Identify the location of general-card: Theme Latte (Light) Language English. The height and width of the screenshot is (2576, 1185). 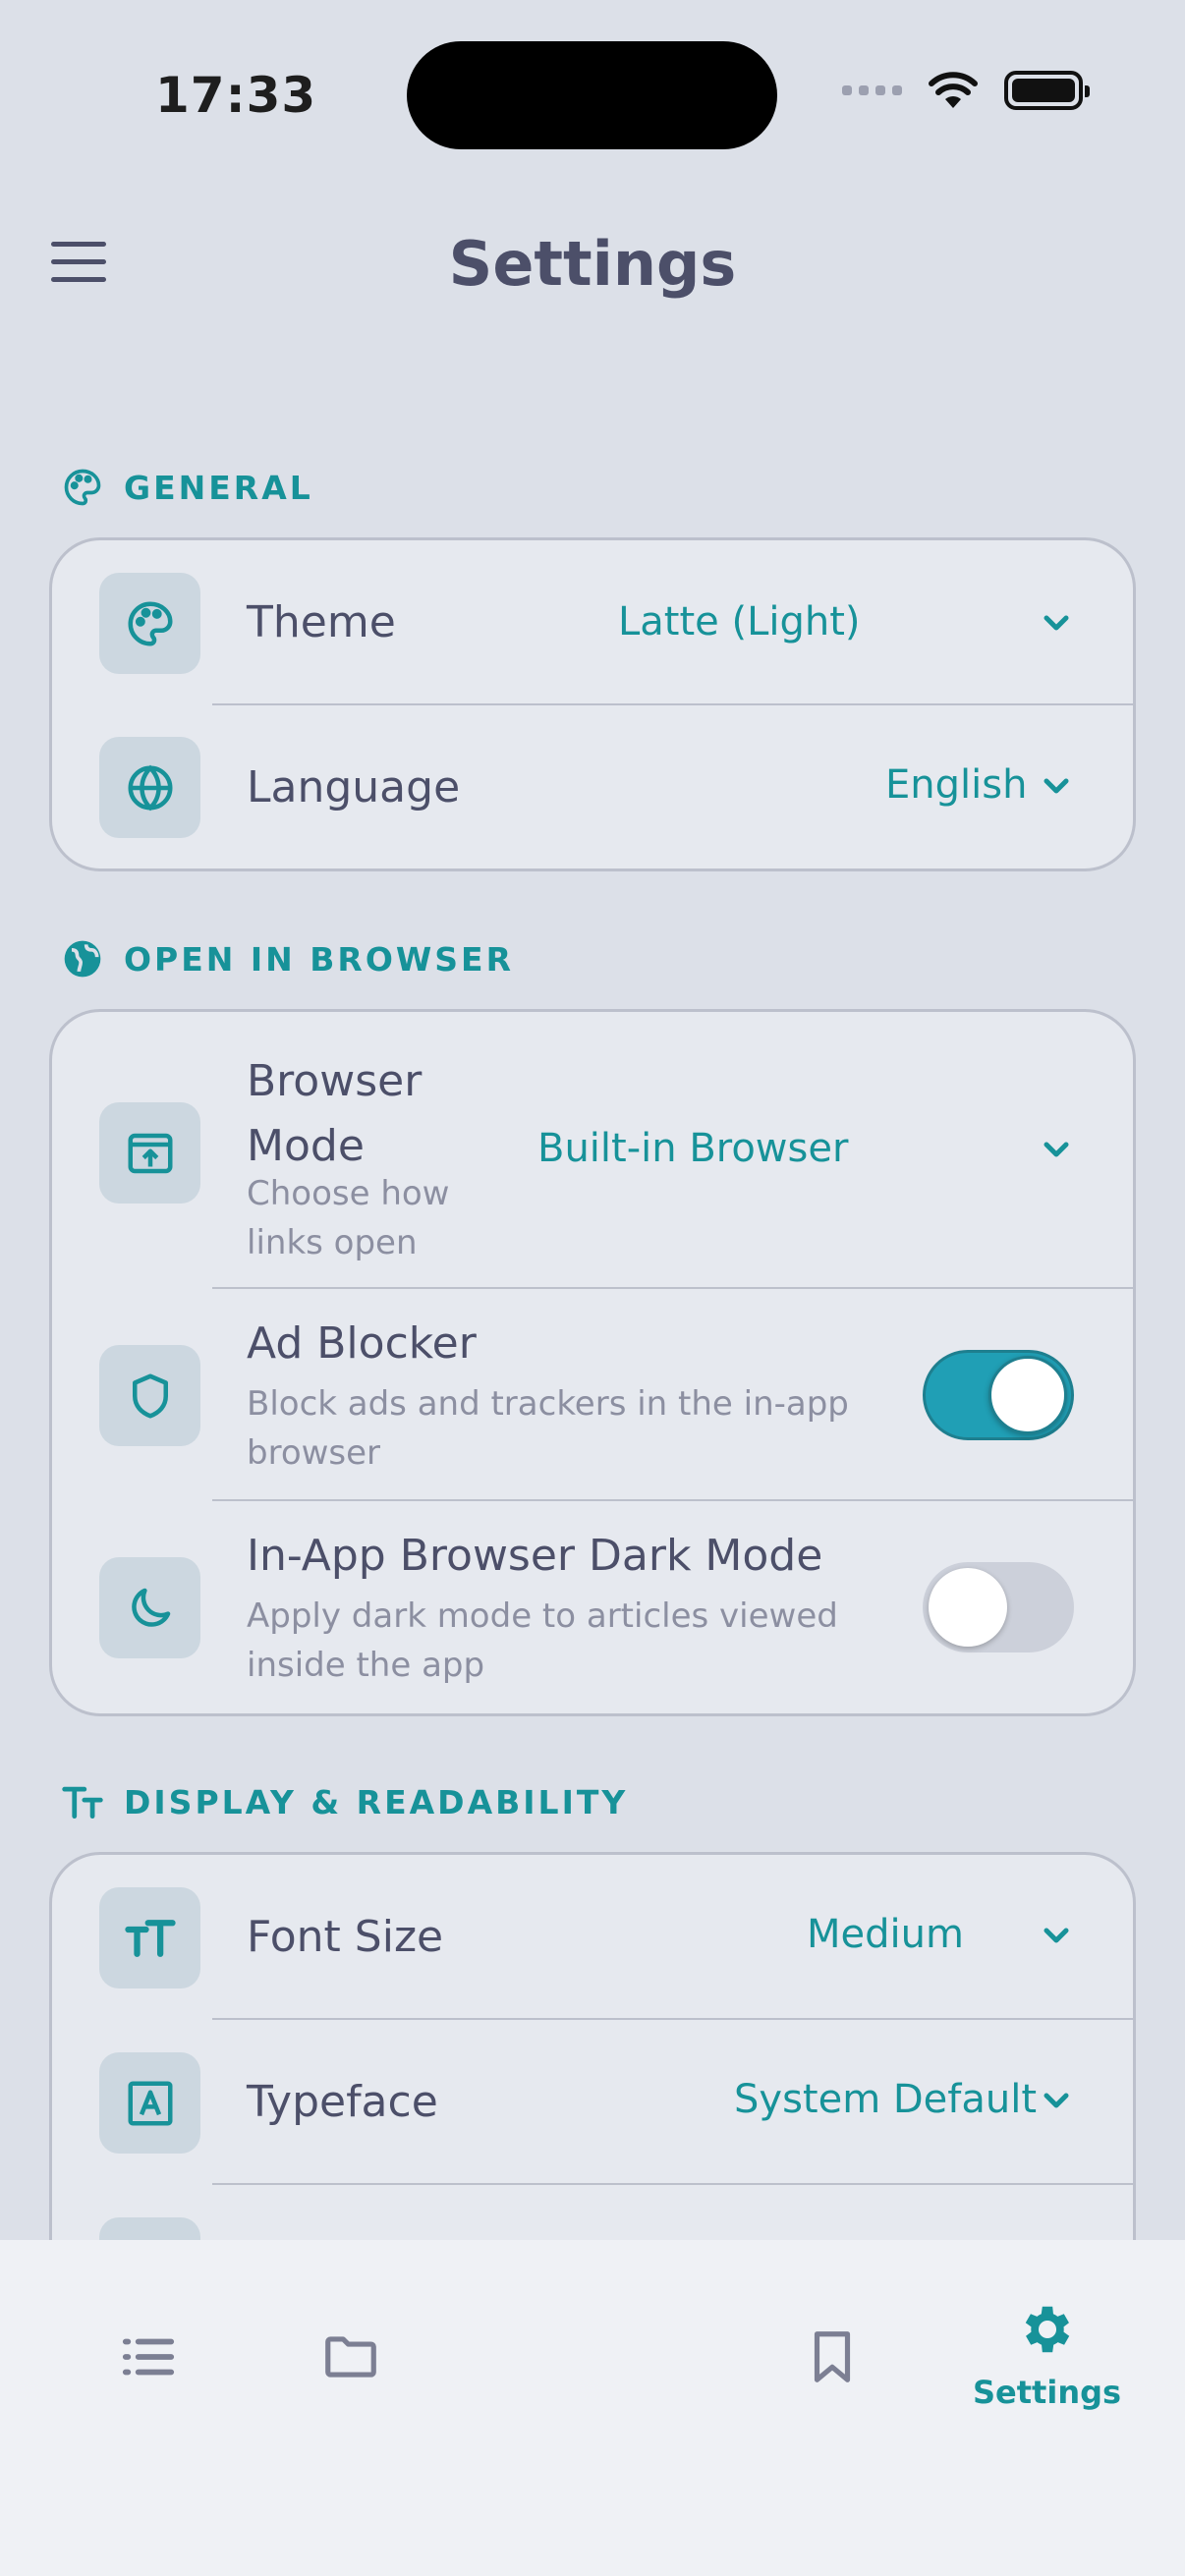
(592, 704).